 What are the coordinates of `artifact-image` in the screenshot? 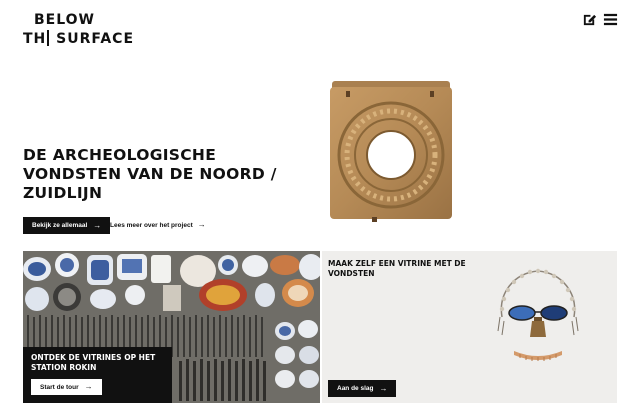 It's located at (391, 151).